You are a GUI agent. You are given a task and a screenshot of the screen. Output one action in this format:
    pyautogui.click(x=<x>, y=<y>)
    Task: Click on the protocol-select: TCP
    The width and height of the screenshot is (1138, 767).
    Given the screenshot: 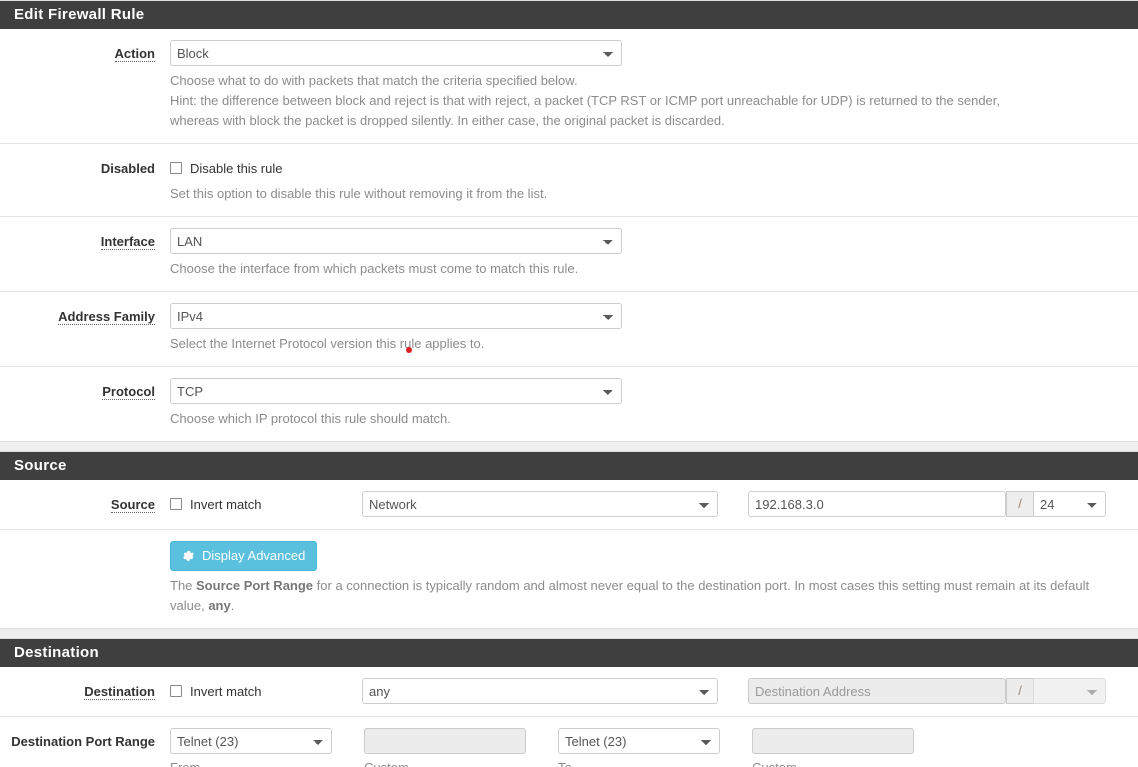 What is the action you would take?
    pyautogui.click(x=396, y=391)
    